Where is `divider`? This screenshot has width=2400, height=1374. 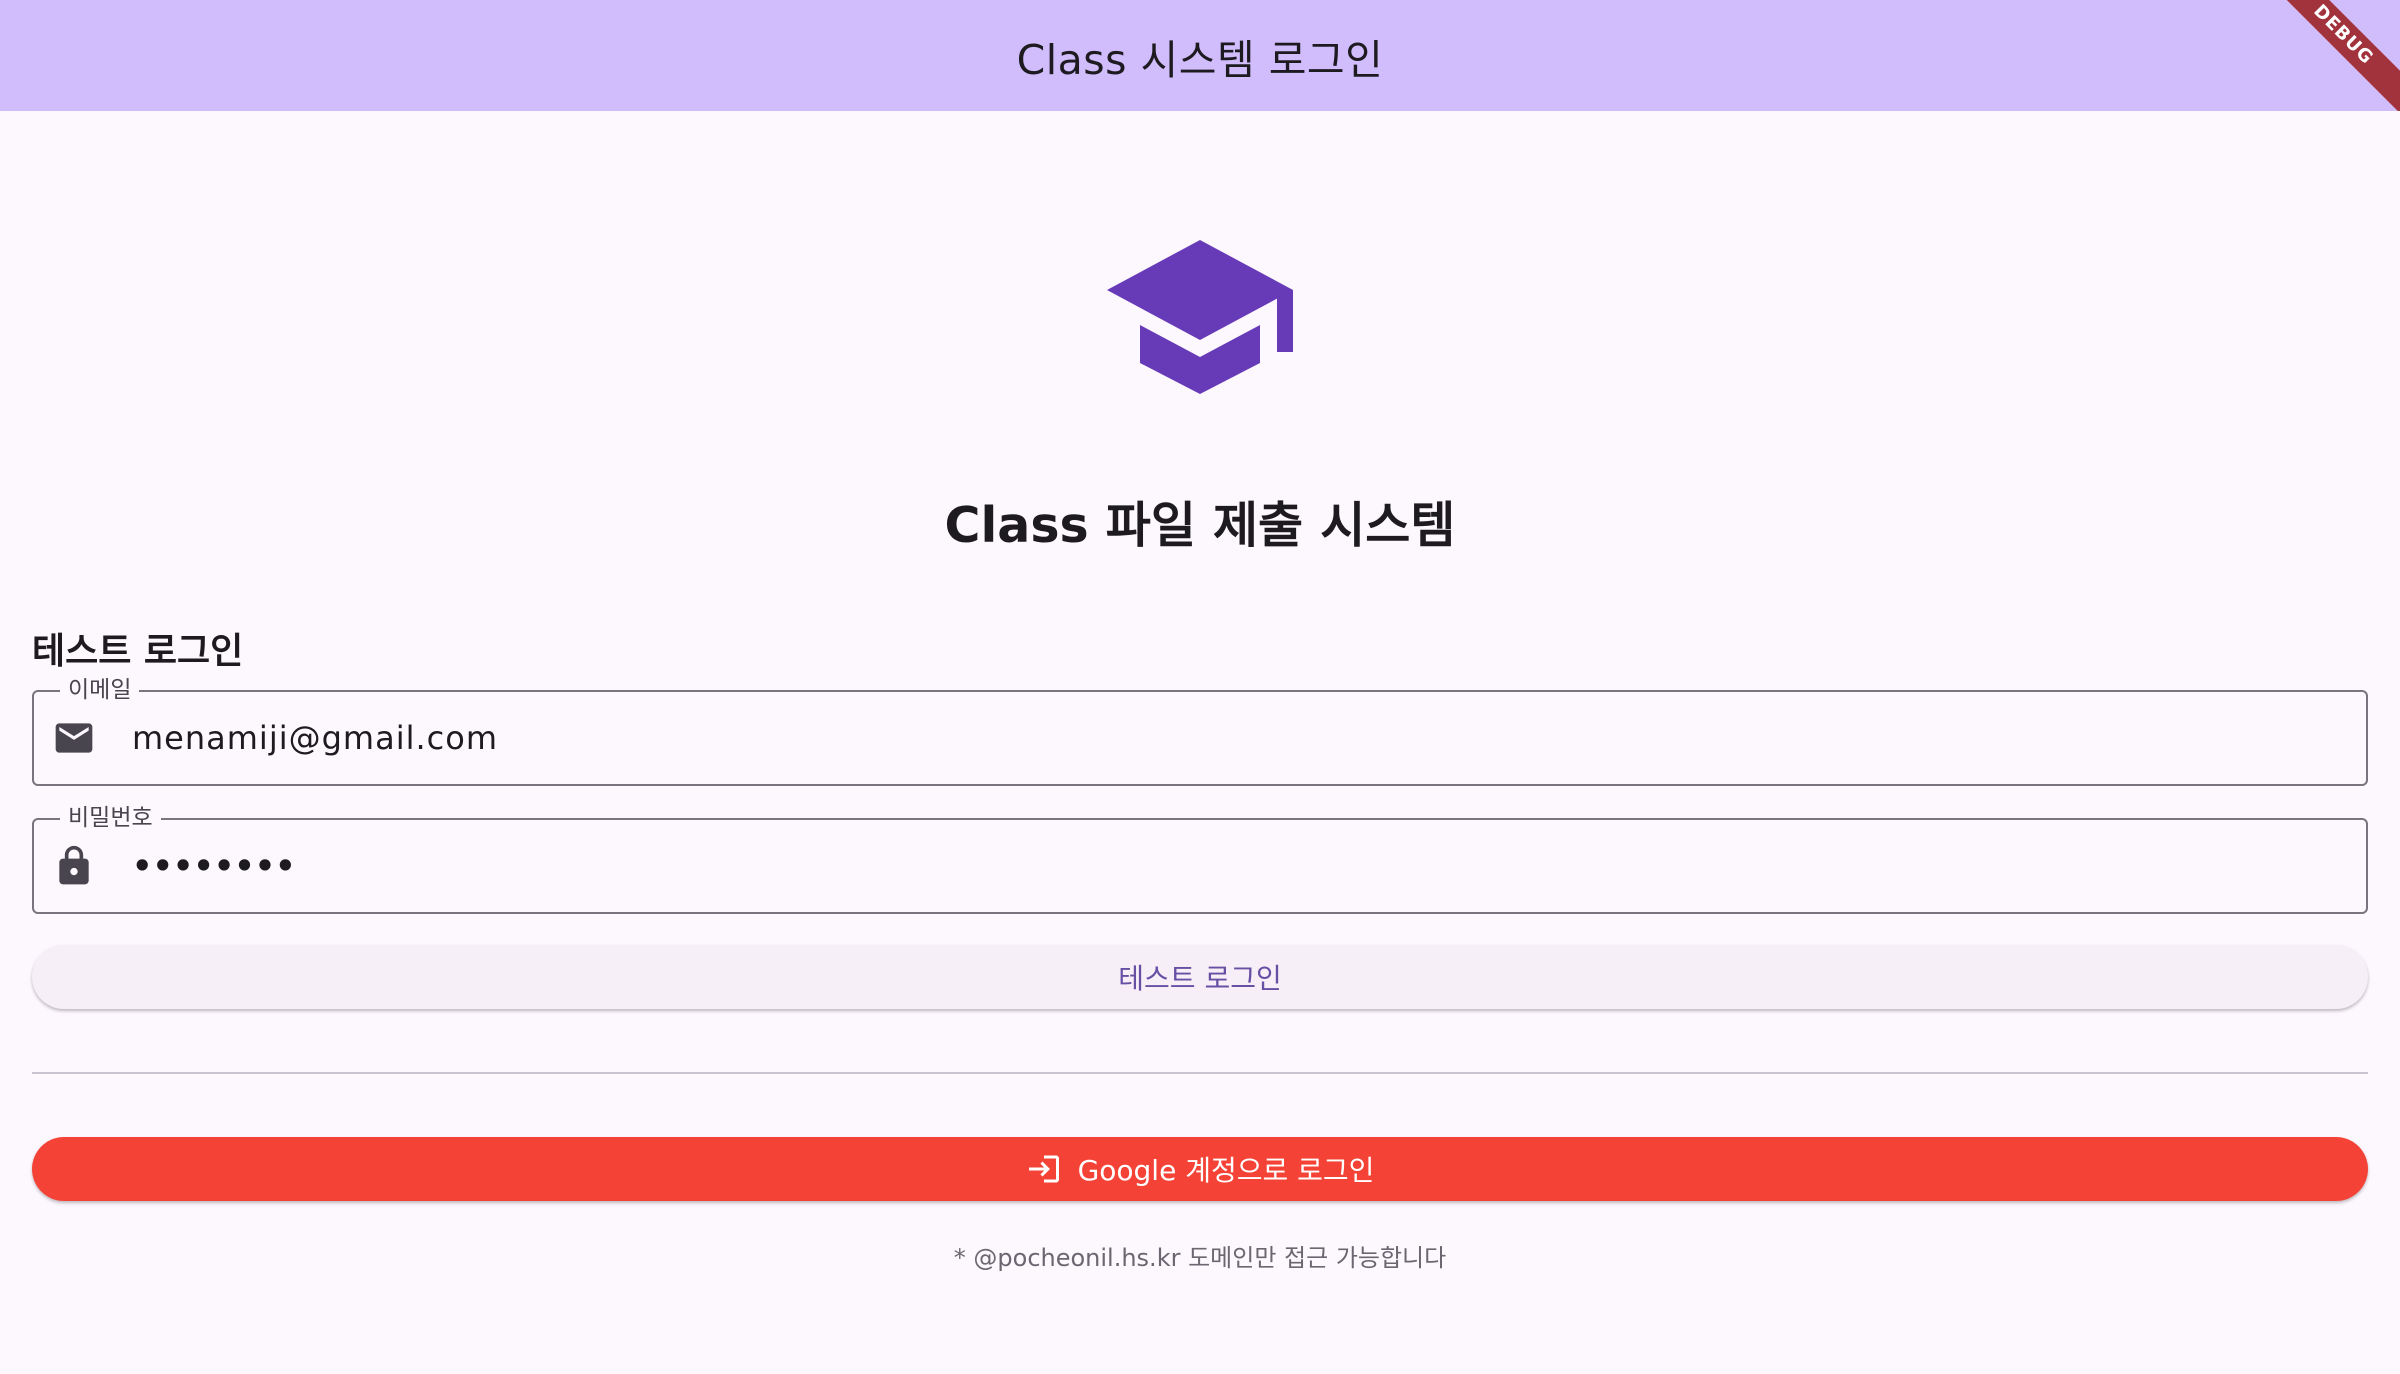 divider is located at coordinates (1200, 1073).